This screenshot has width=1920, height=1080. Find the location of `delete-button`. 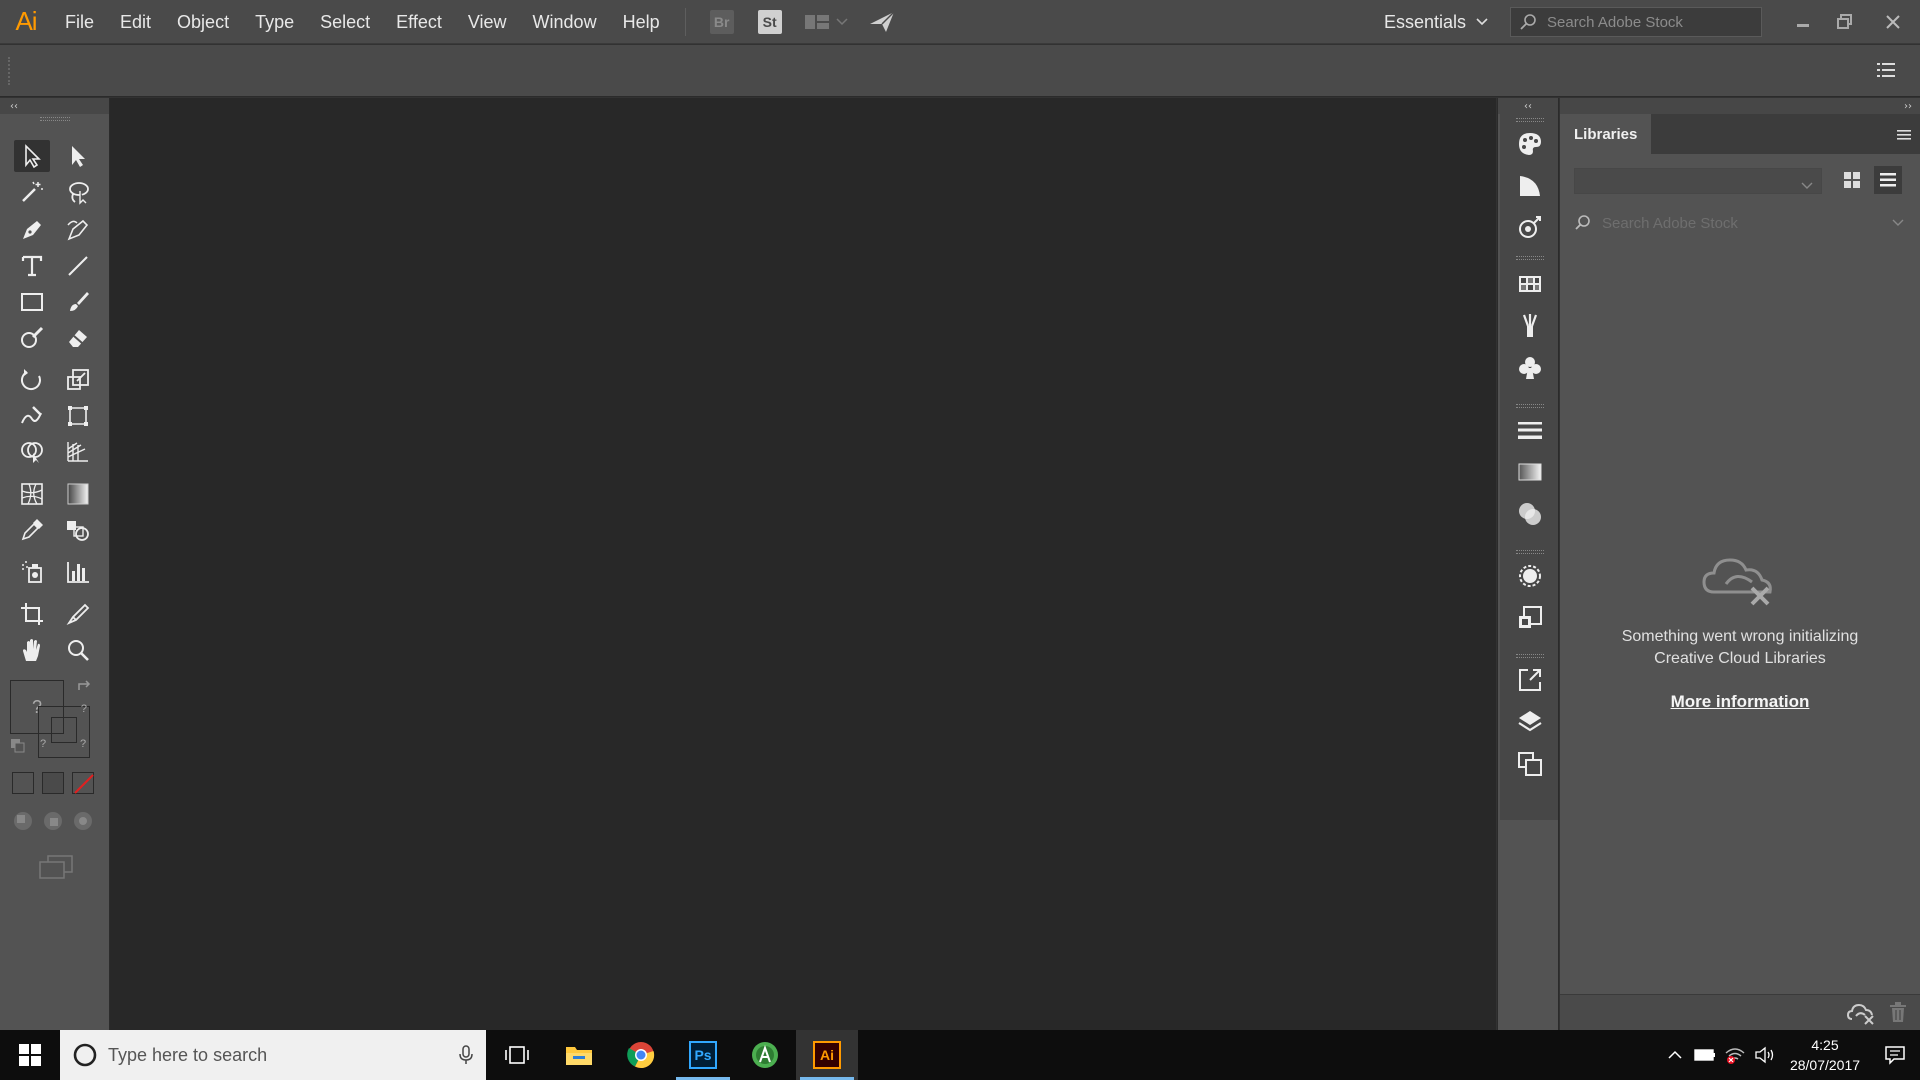

delete-button is located at coordinates (1898, 1014).